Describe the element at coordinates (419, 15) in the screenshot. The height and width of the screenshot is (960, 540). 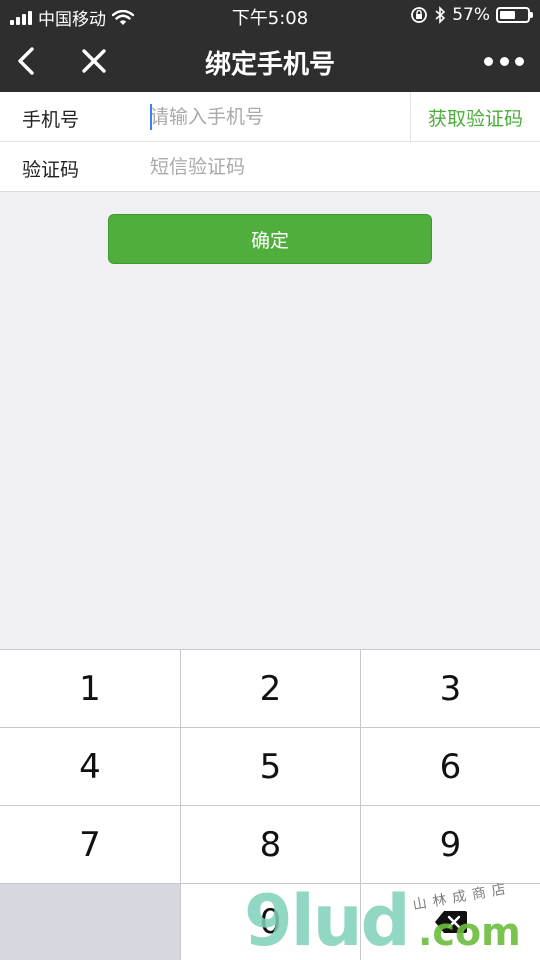
I see `rotation-lock-icon` at that location.